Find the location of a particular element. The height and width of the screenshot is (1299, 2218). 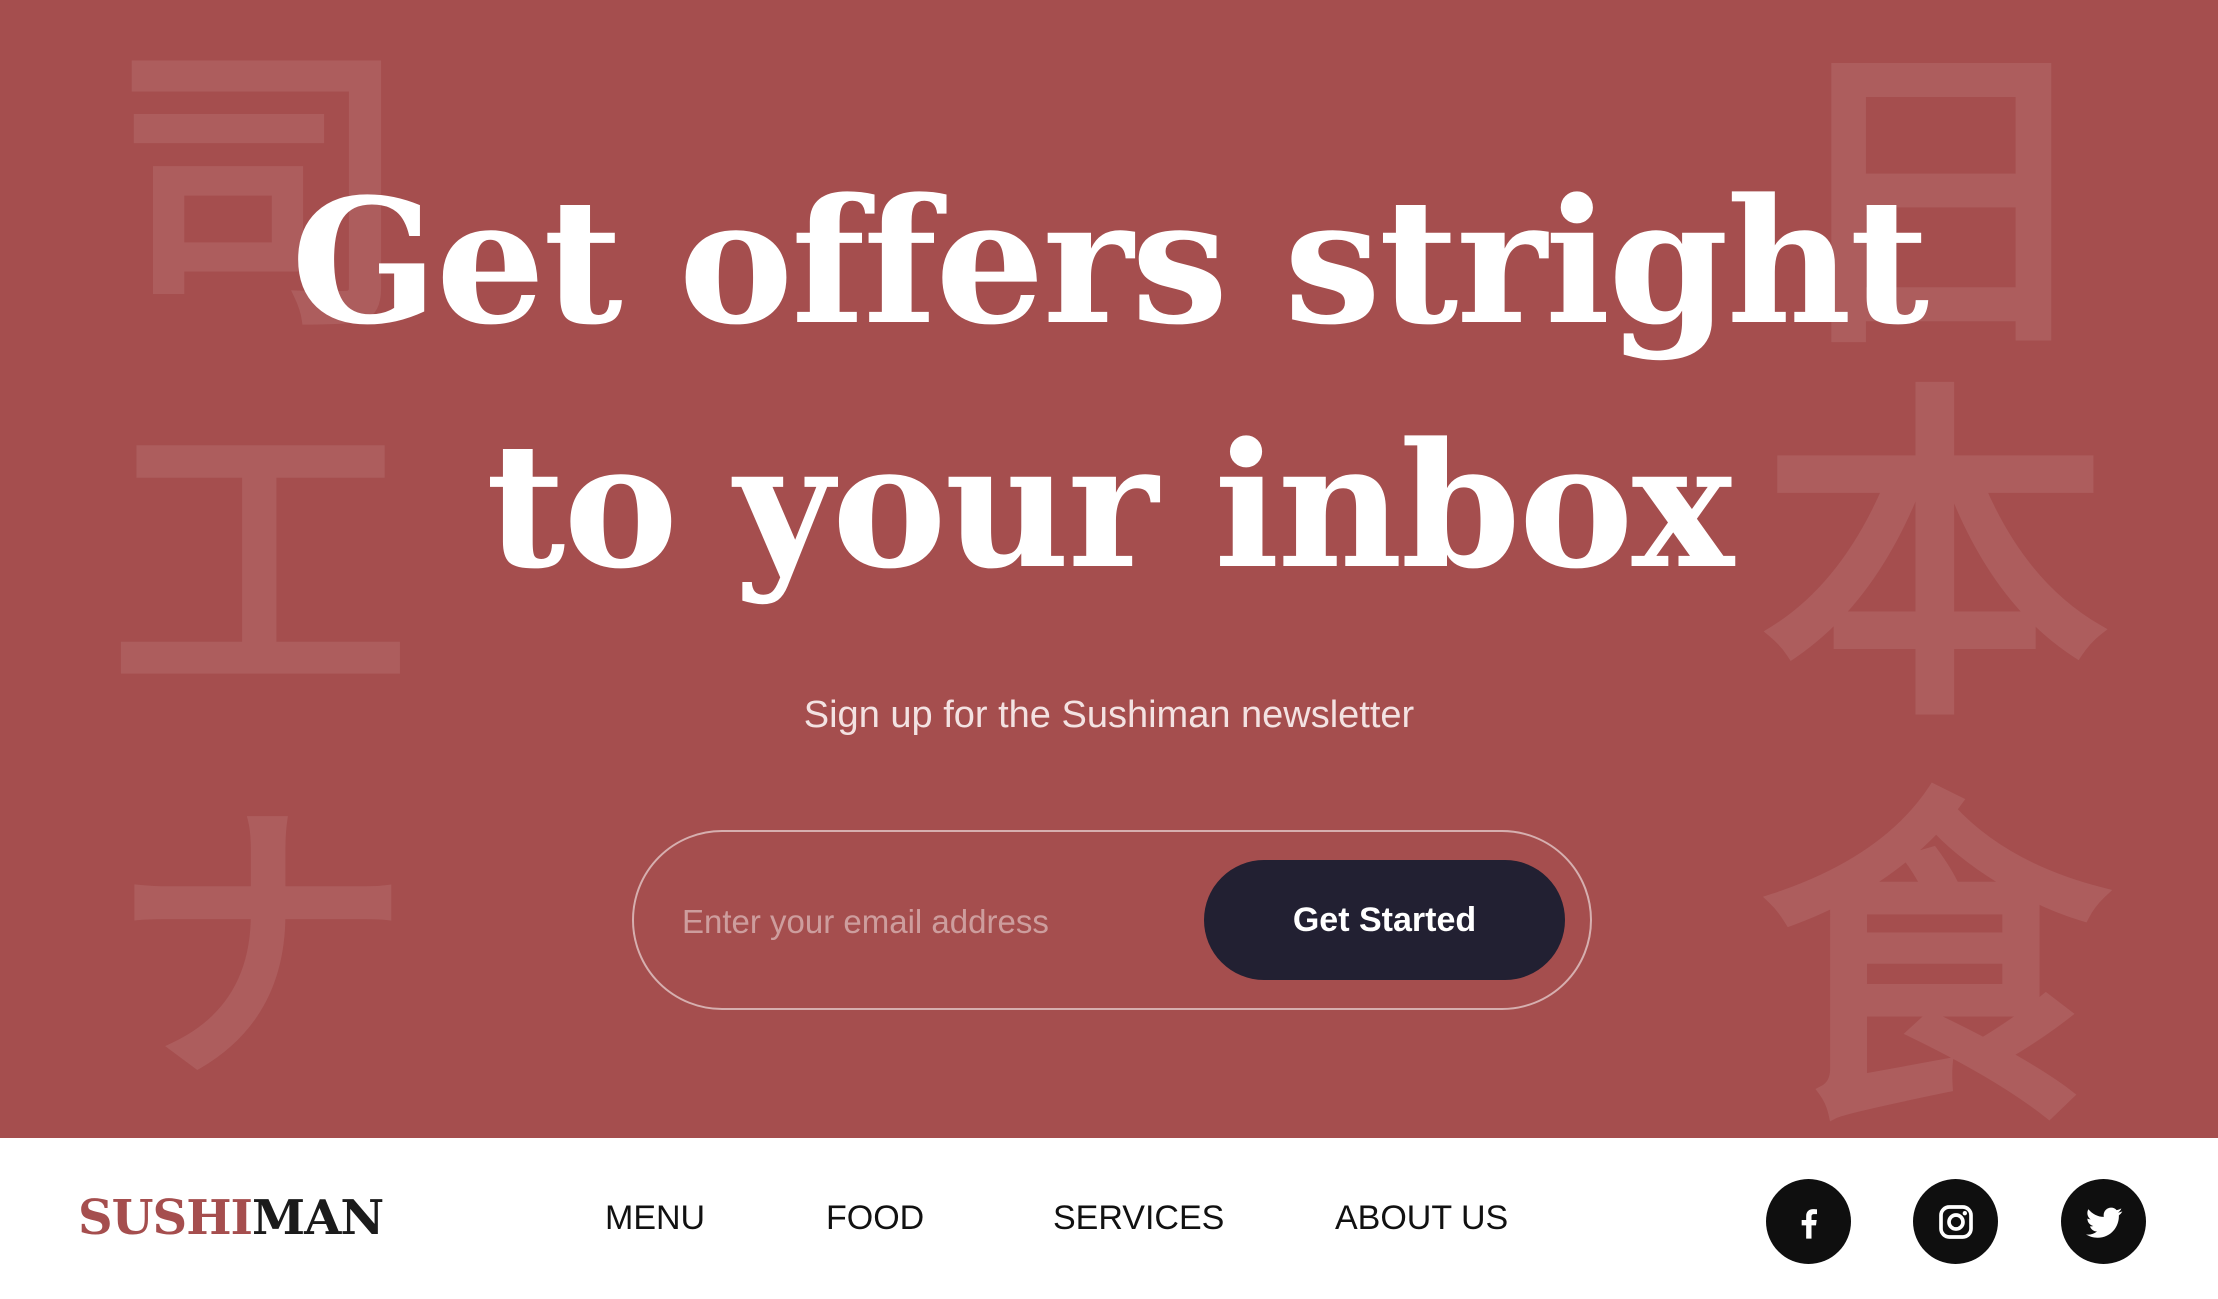

logo-part-man: MAN is located at coordinates (318, 1218).